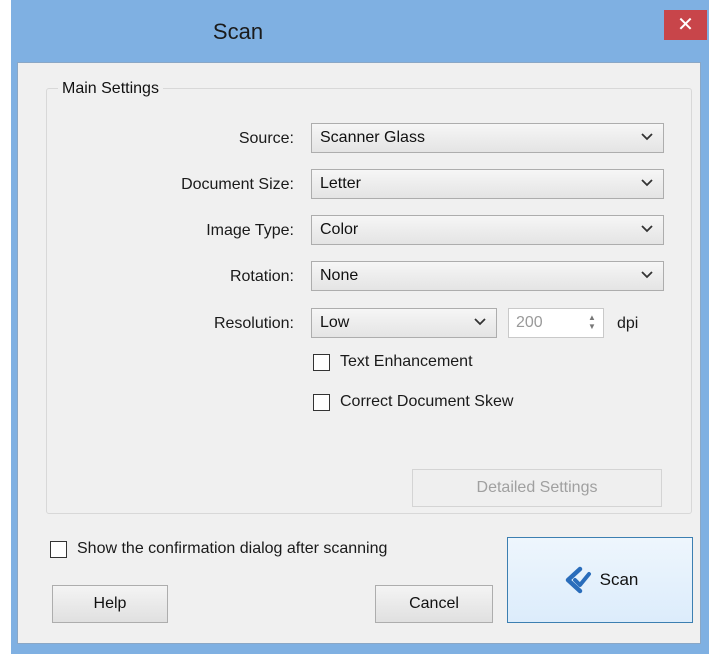 This screenshot has width=709, height=654. What do you see at coordinates (339, 229) in the screenshot?
I see `image-type-value: Color` at bounding box center [339, 229].